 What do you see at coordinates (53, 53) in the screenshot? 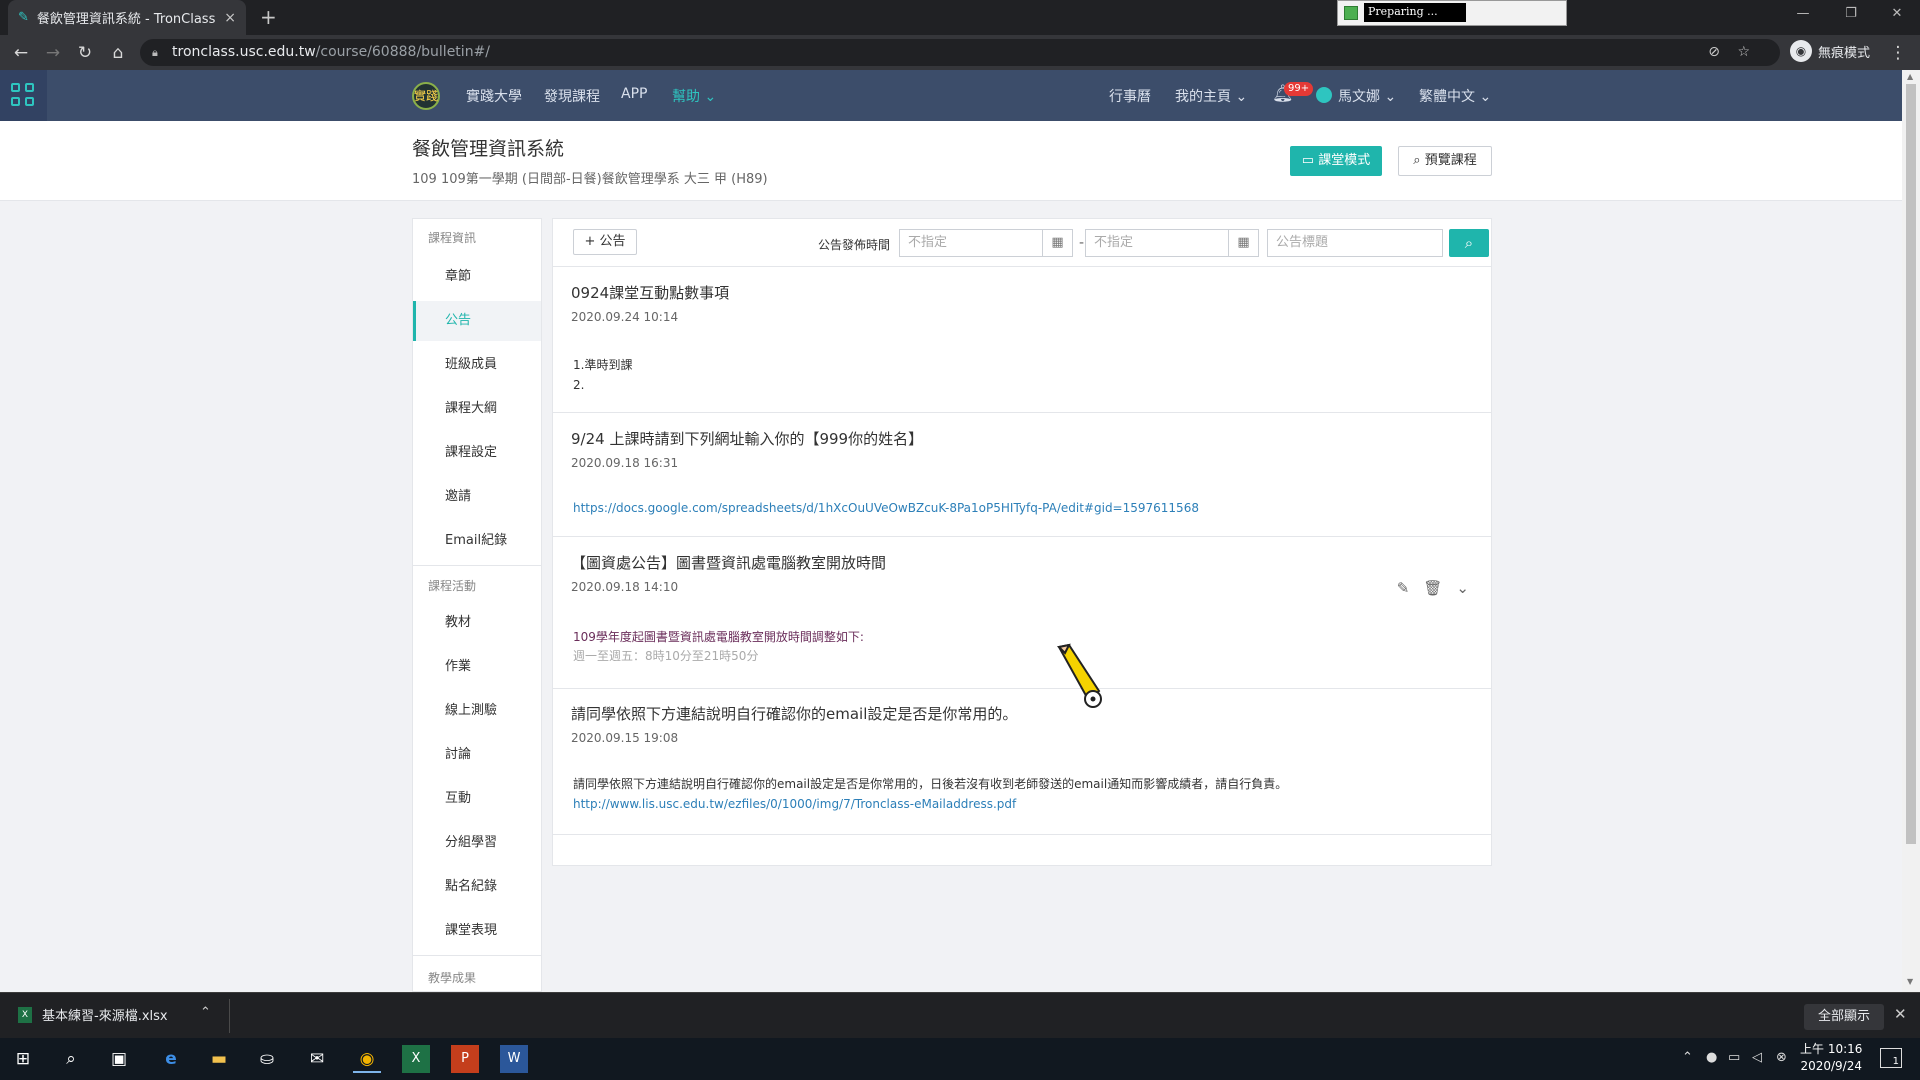
I see `forward-icon: →` at bounding box center [53, 53].